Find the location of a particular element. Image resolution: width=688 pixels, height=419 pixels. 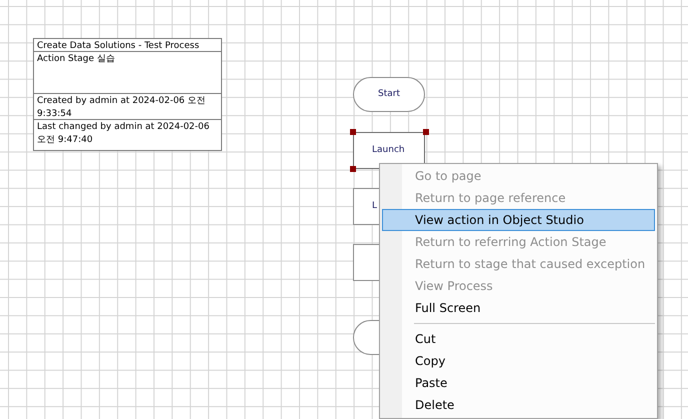

menu-item: Cut is located at coordinates (518, 339).